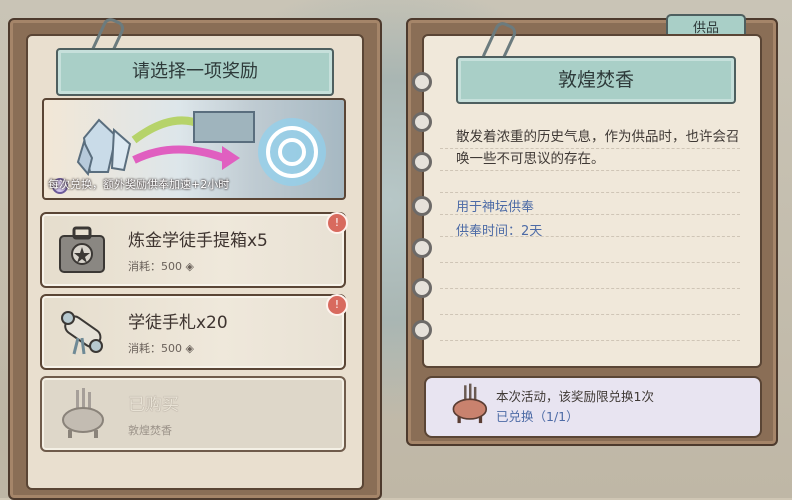 The image size is (792, 500). Describe the element at coordinates (495, 207) in the screenshot. I see `item-use-label: 用于神坛供奉` at that location.